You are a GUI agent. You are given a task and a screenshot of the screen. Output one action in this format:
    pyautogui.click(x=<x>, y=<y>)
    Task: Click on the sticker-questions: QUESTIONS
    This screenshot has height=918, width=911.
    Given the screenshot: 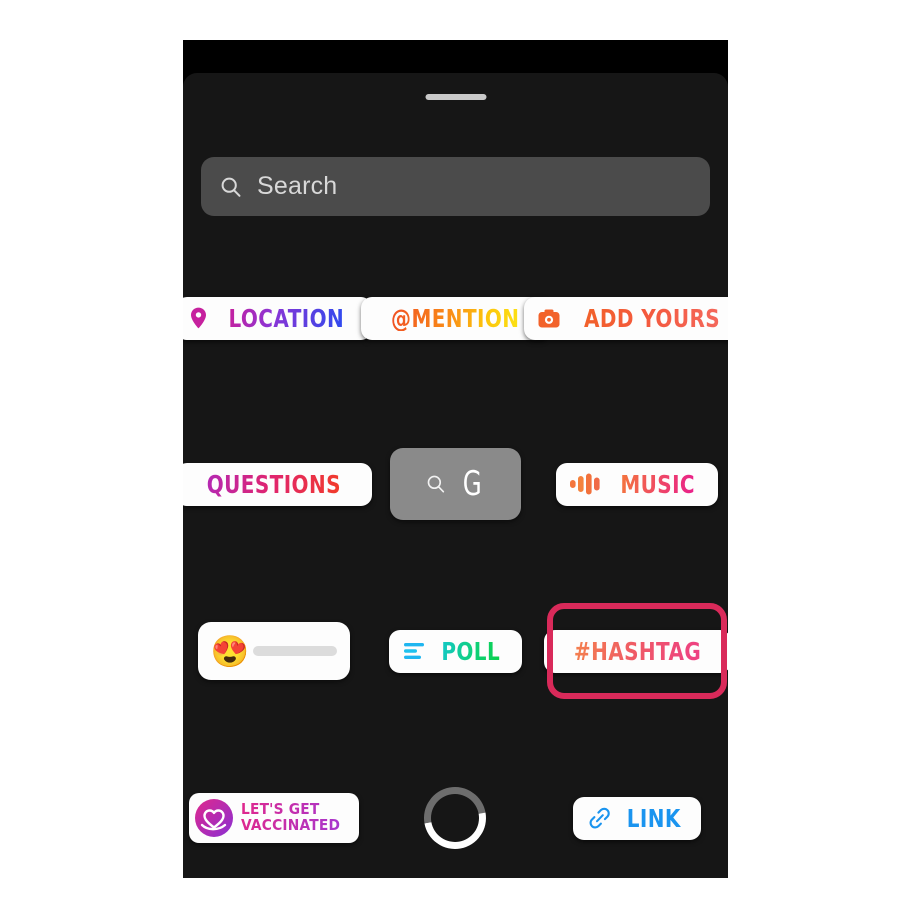 What is the action you would take?
    pyautogui.click(x=277, y=484)
    